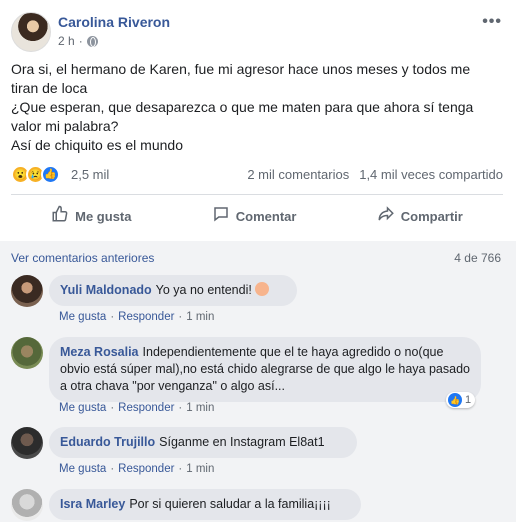 This screenshot has width=516, height=522. Describe the element at coordinates (114, 22) in the screenshot. I see `author-name: Carolina Riveron` at that location.